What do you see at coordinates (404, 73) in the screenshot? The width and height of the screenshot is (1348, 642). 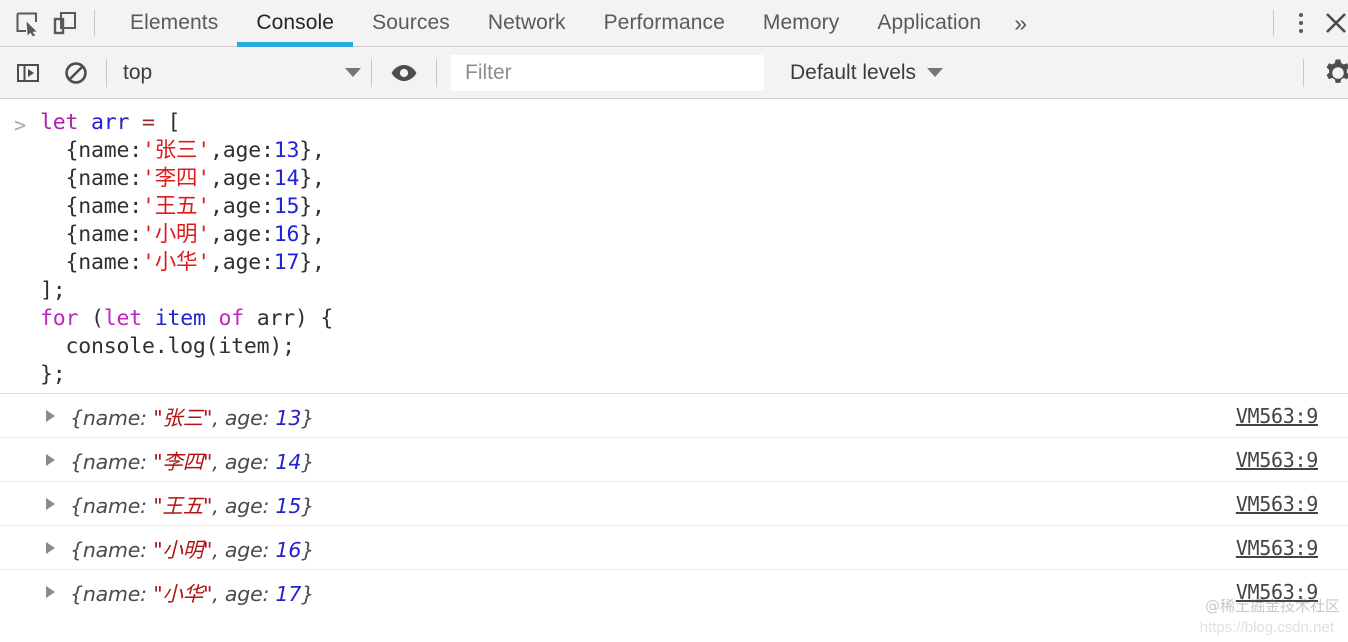 I see `live-expression-icon` at bounding box center [404, 73].